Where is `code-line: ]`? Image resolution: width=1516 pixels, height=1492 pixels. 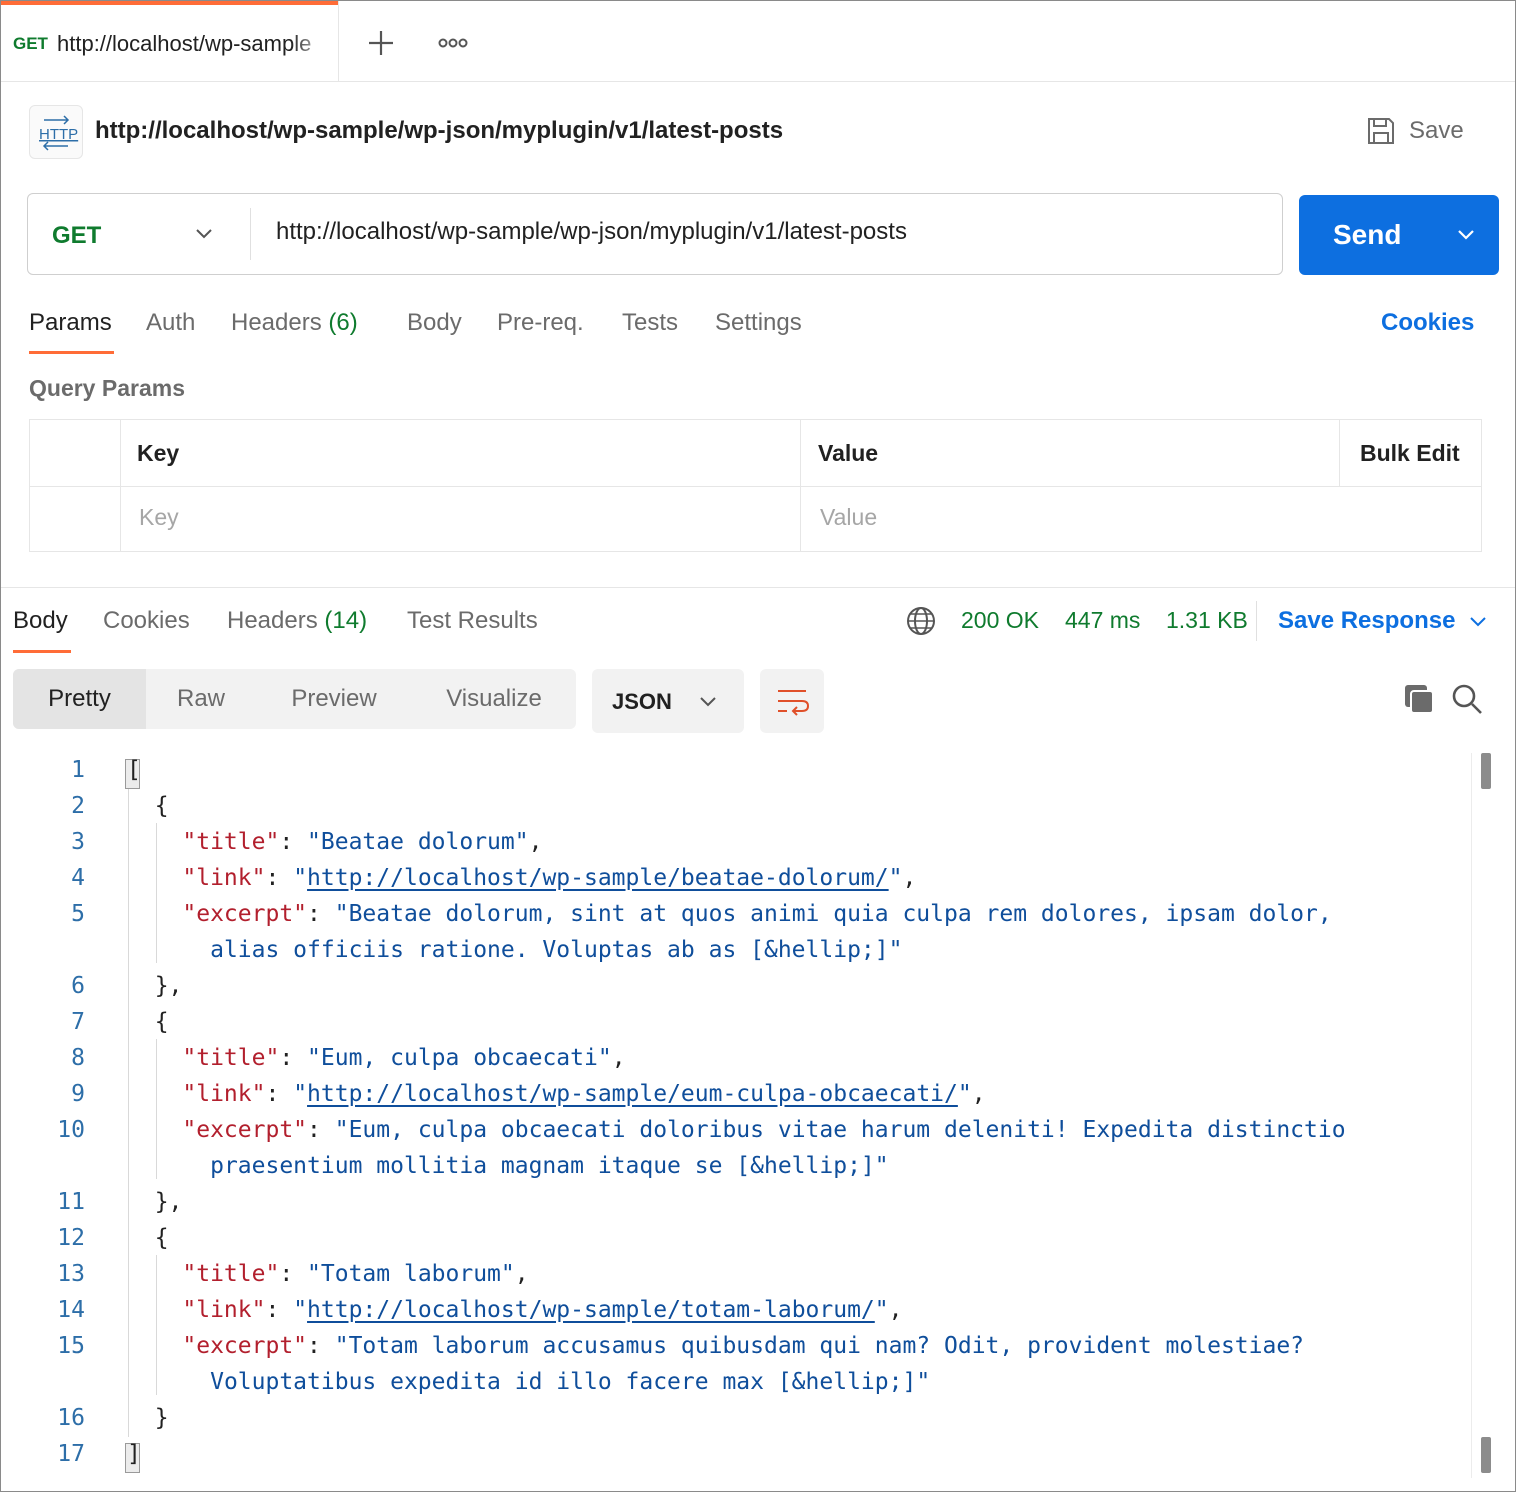 code-line: ] is located at coordinates (134, 1454).